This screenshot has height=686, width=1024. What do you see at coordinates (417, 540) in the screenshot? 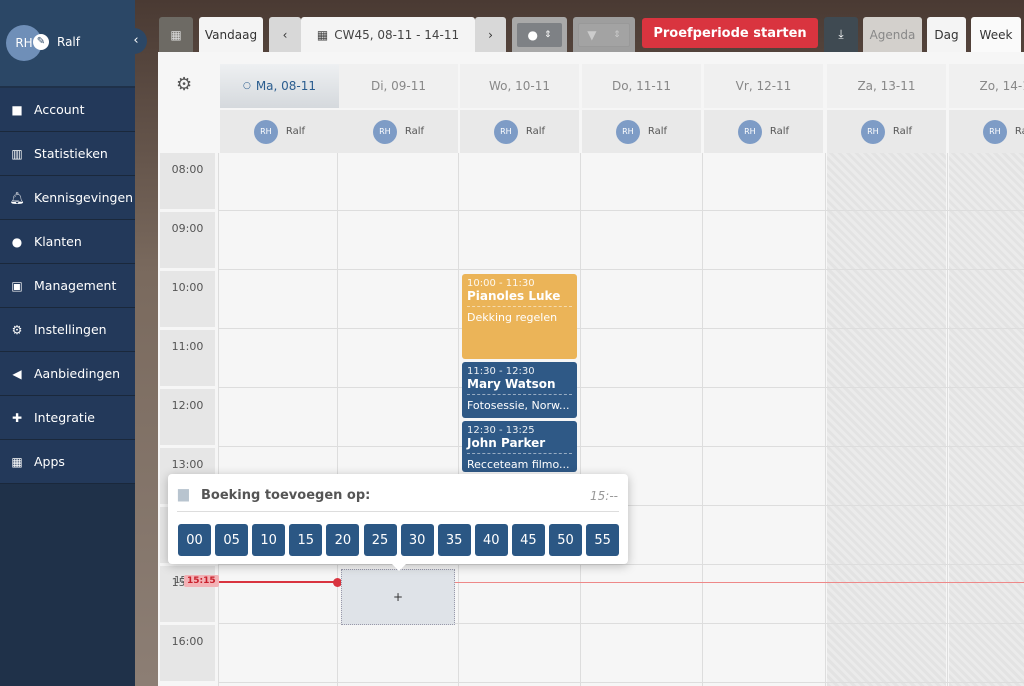
I see `minute-button: 30` at bounding box center [417, 540].